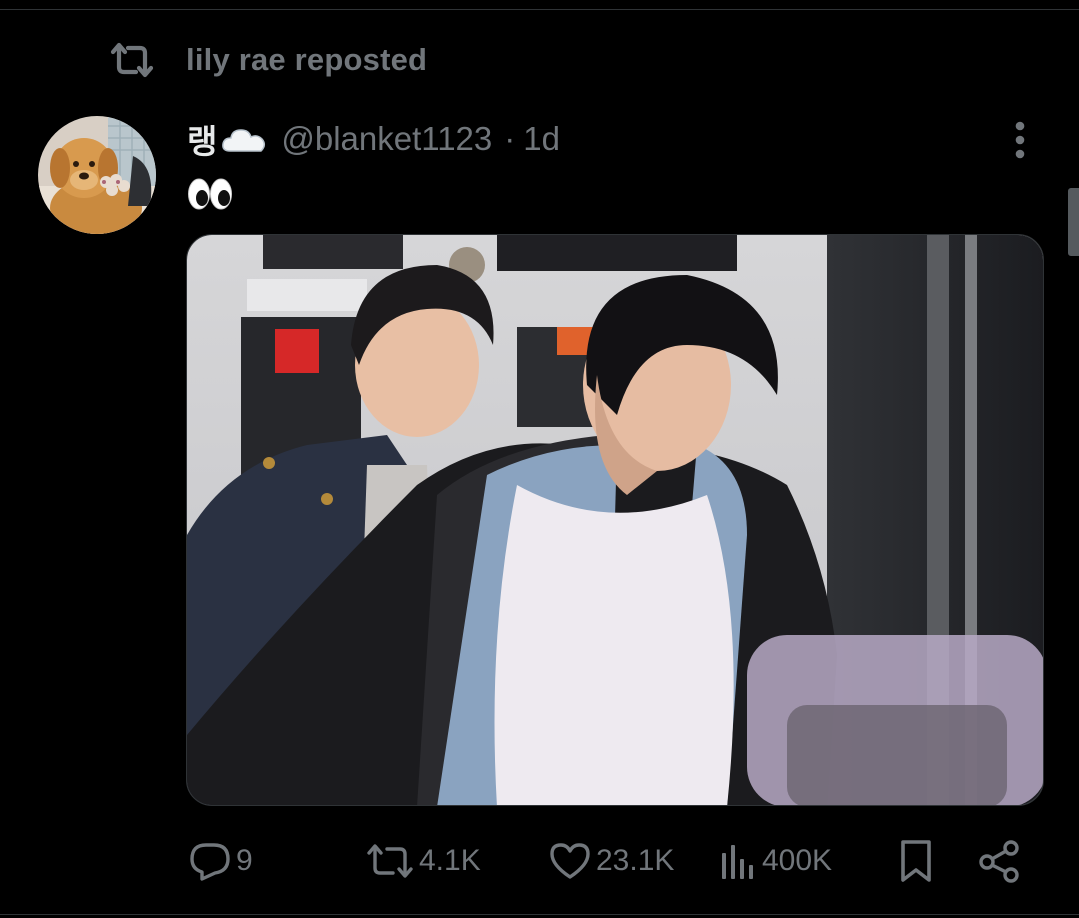 This screenshot has height=918, width=1079. I want to click on repost-button: 4.1K, so click(423, 861).